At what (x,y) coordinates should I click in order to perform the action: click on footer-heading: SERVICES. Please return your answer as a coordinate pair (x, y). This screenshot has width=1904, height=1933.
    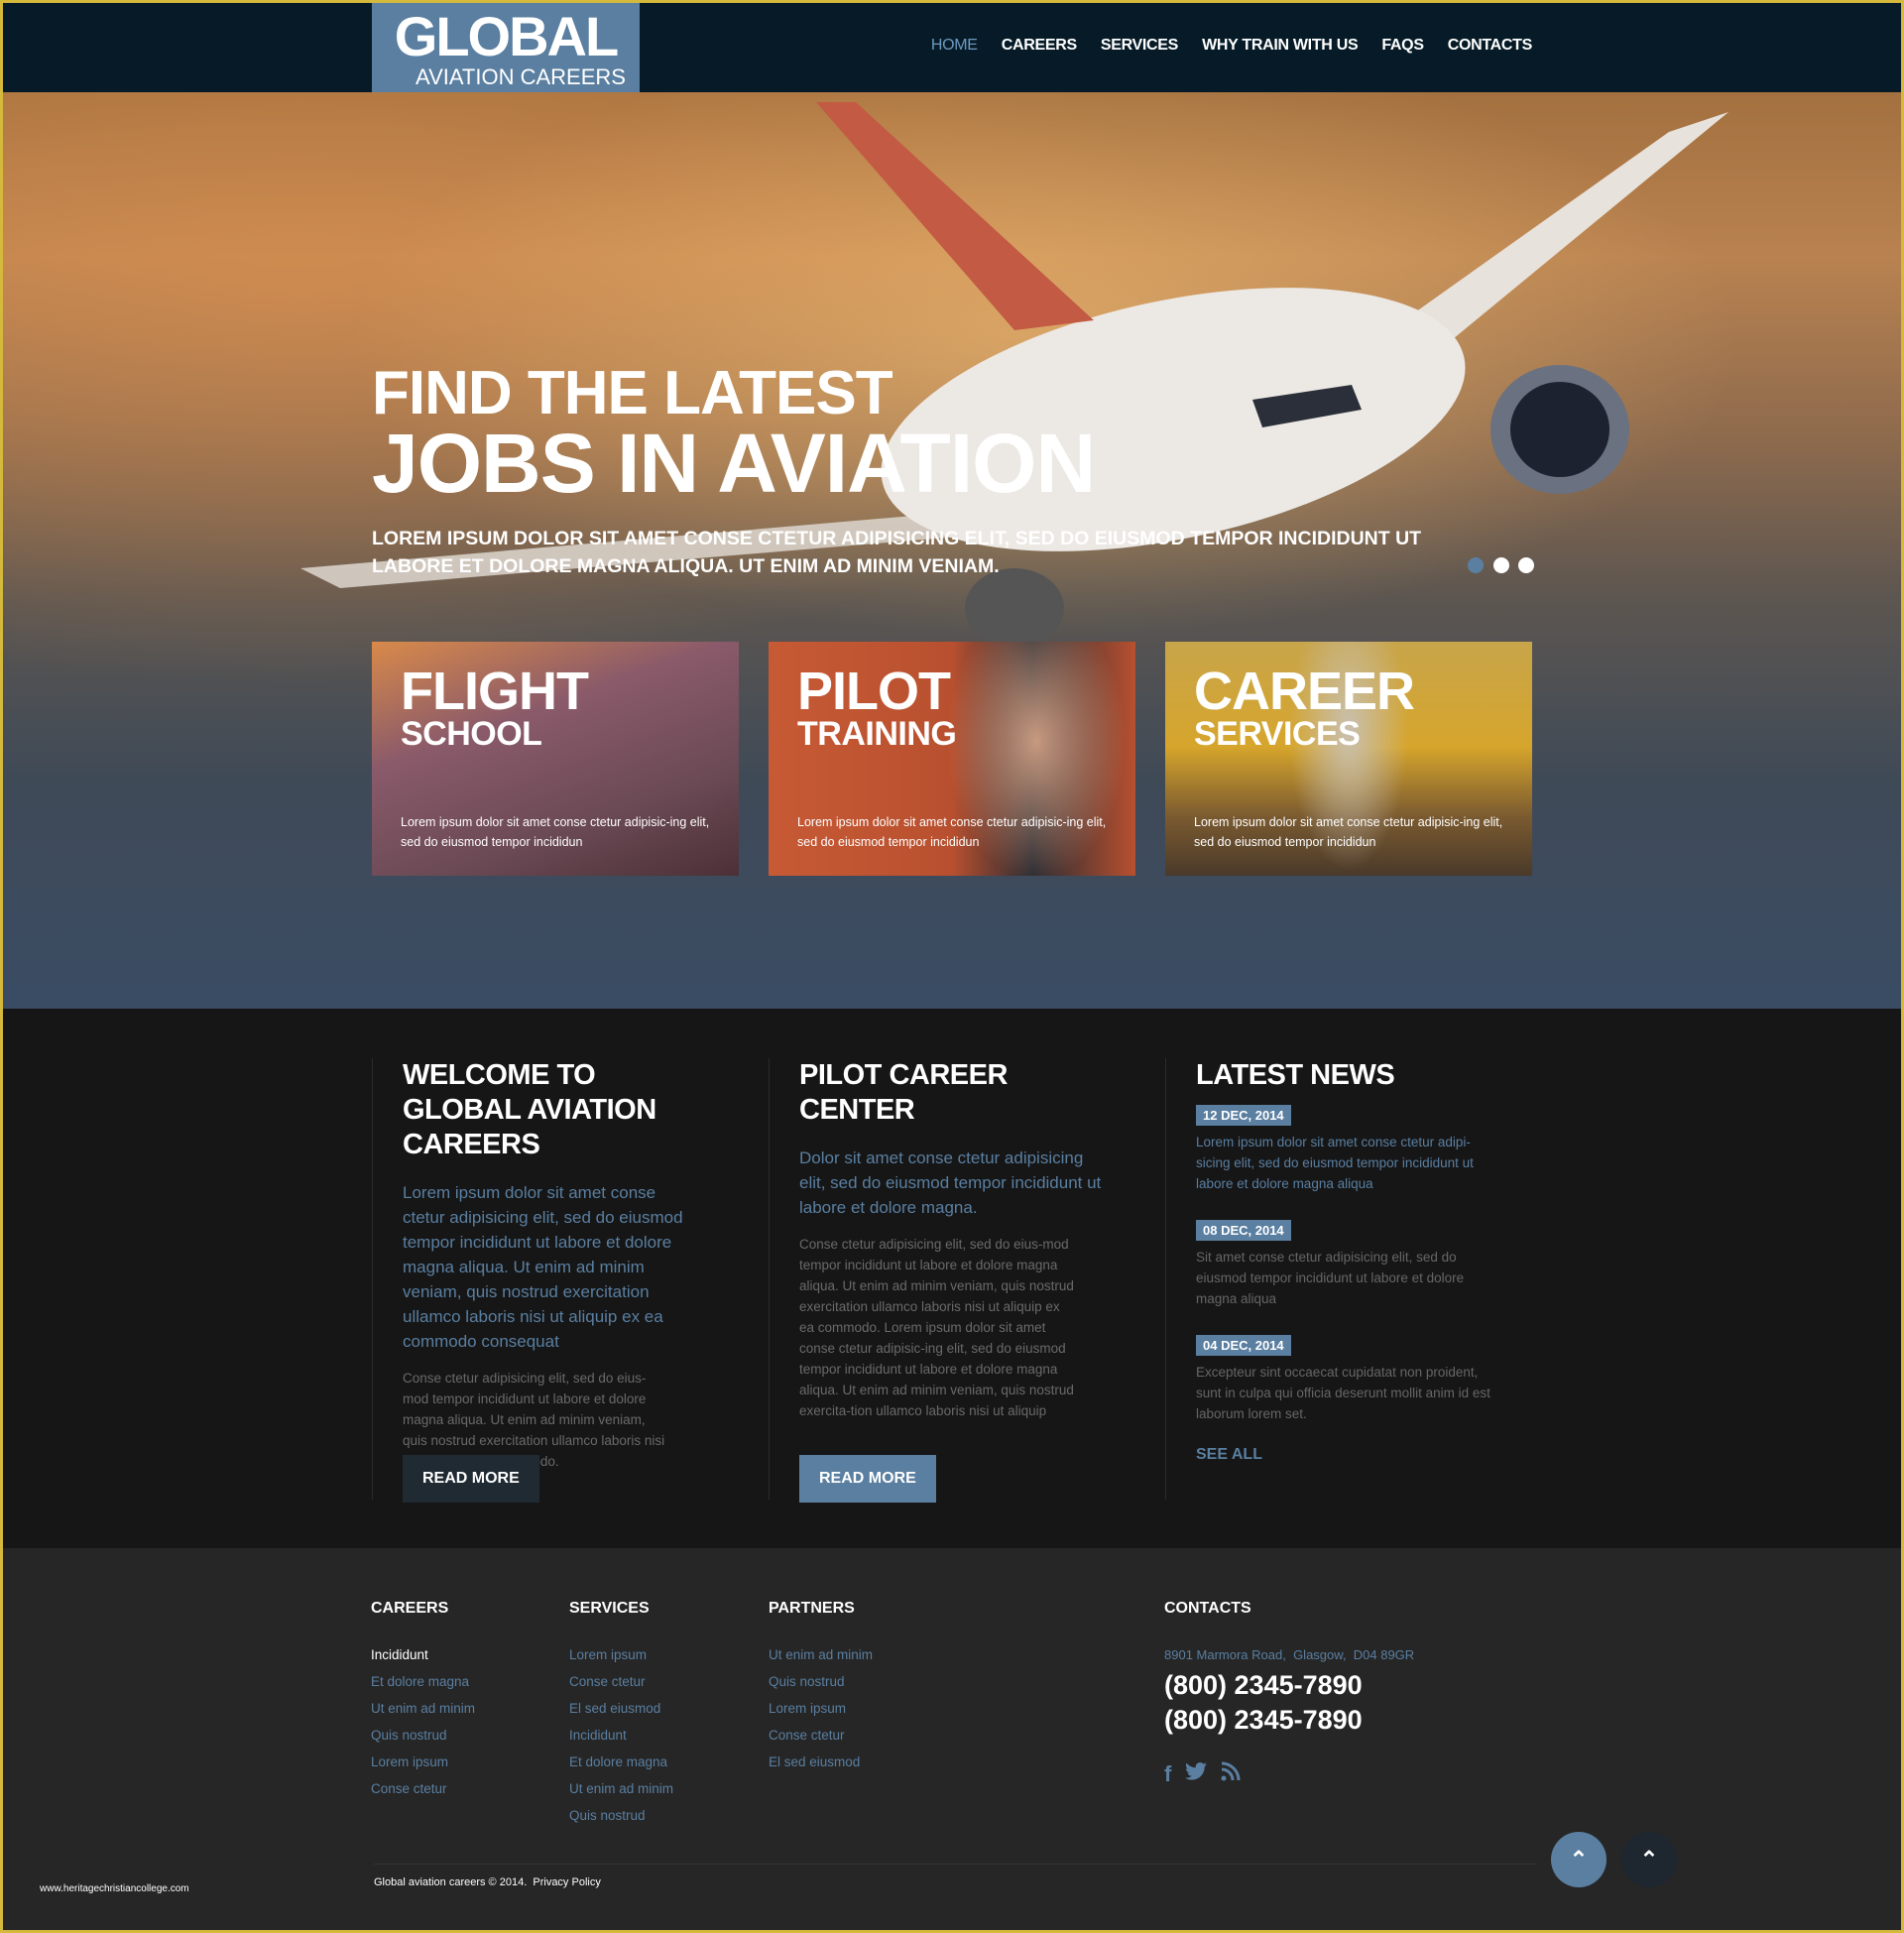
    Looking at the image, I should click on (609, 1608).